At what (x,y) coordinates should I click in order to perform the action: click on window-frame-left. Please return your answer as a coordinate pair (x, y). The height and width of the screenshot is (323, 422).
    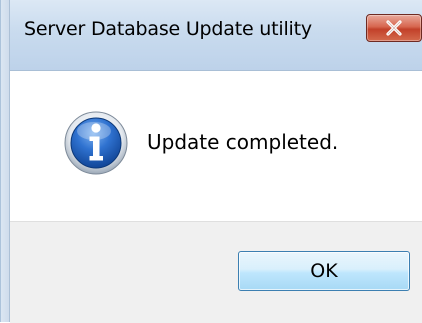
    Looking at the image, I should click on (5, 161).